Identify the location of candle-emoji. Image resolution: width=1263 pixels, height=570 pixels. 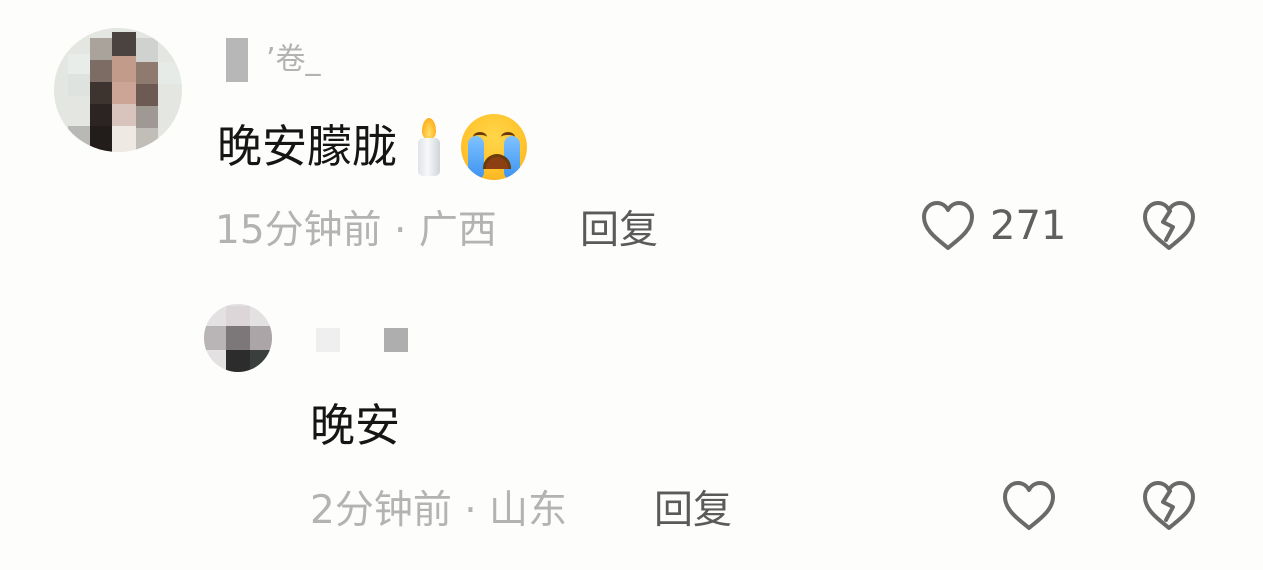
(428, 147).